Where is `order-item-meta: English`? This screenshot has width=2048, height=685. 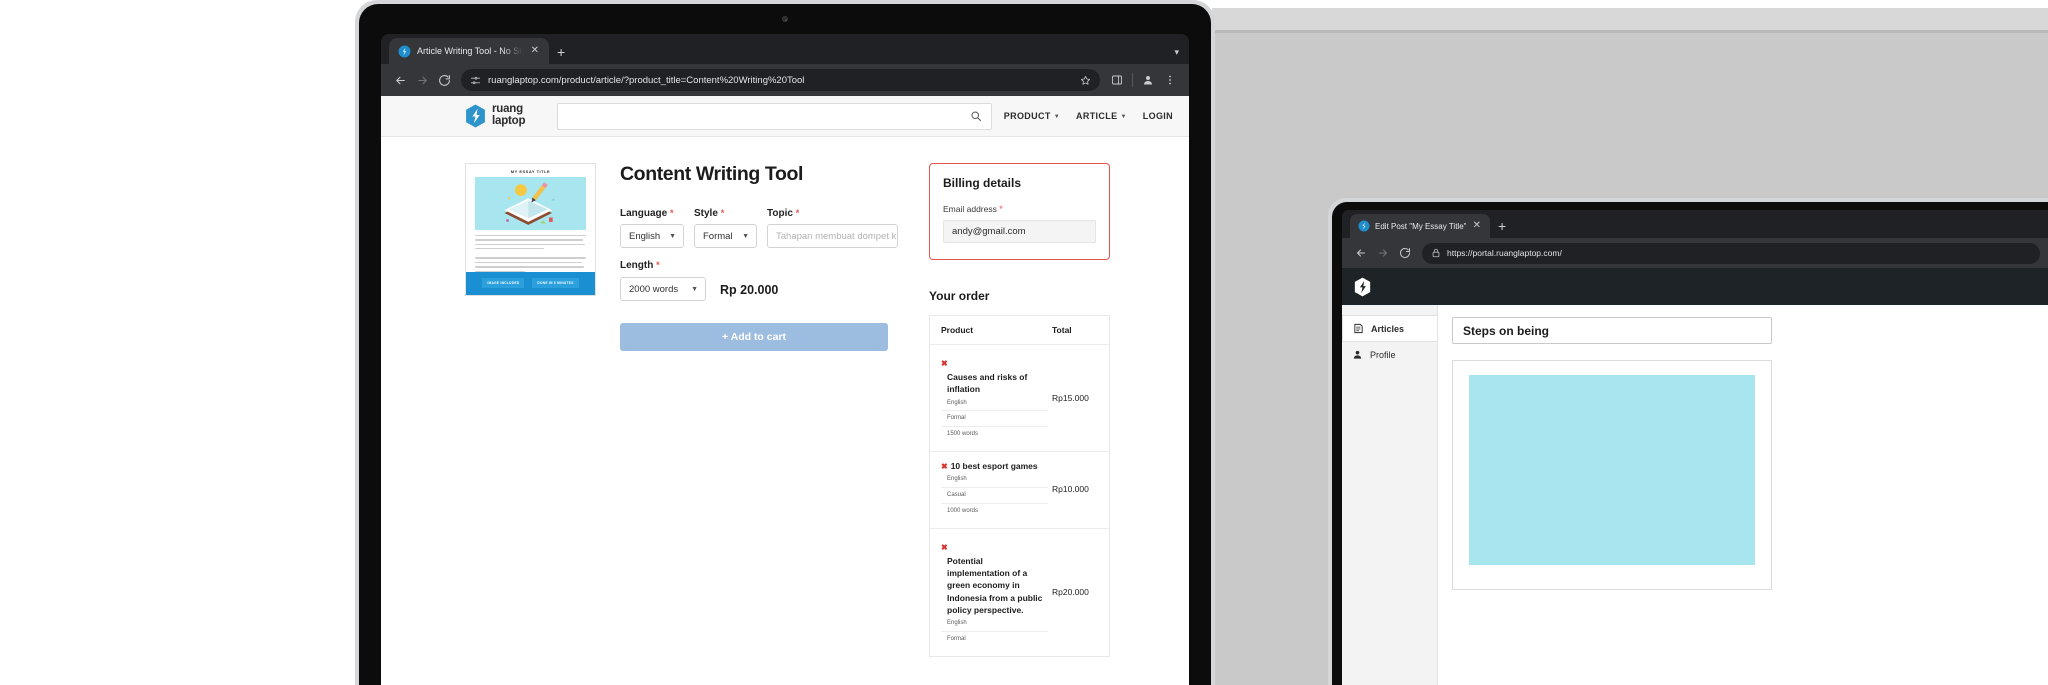 order-item-meta: English is located at coordinates (994, 624).